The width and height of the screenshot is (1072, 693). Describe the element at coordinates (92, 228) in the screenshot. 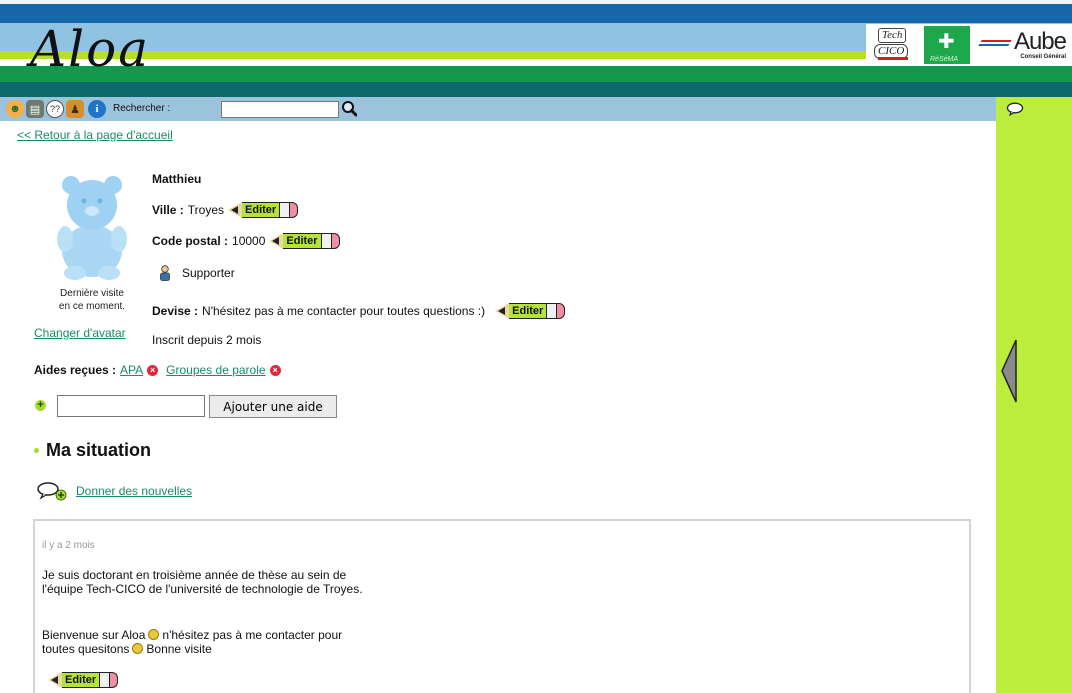

I see `bear-avatar` at that location.